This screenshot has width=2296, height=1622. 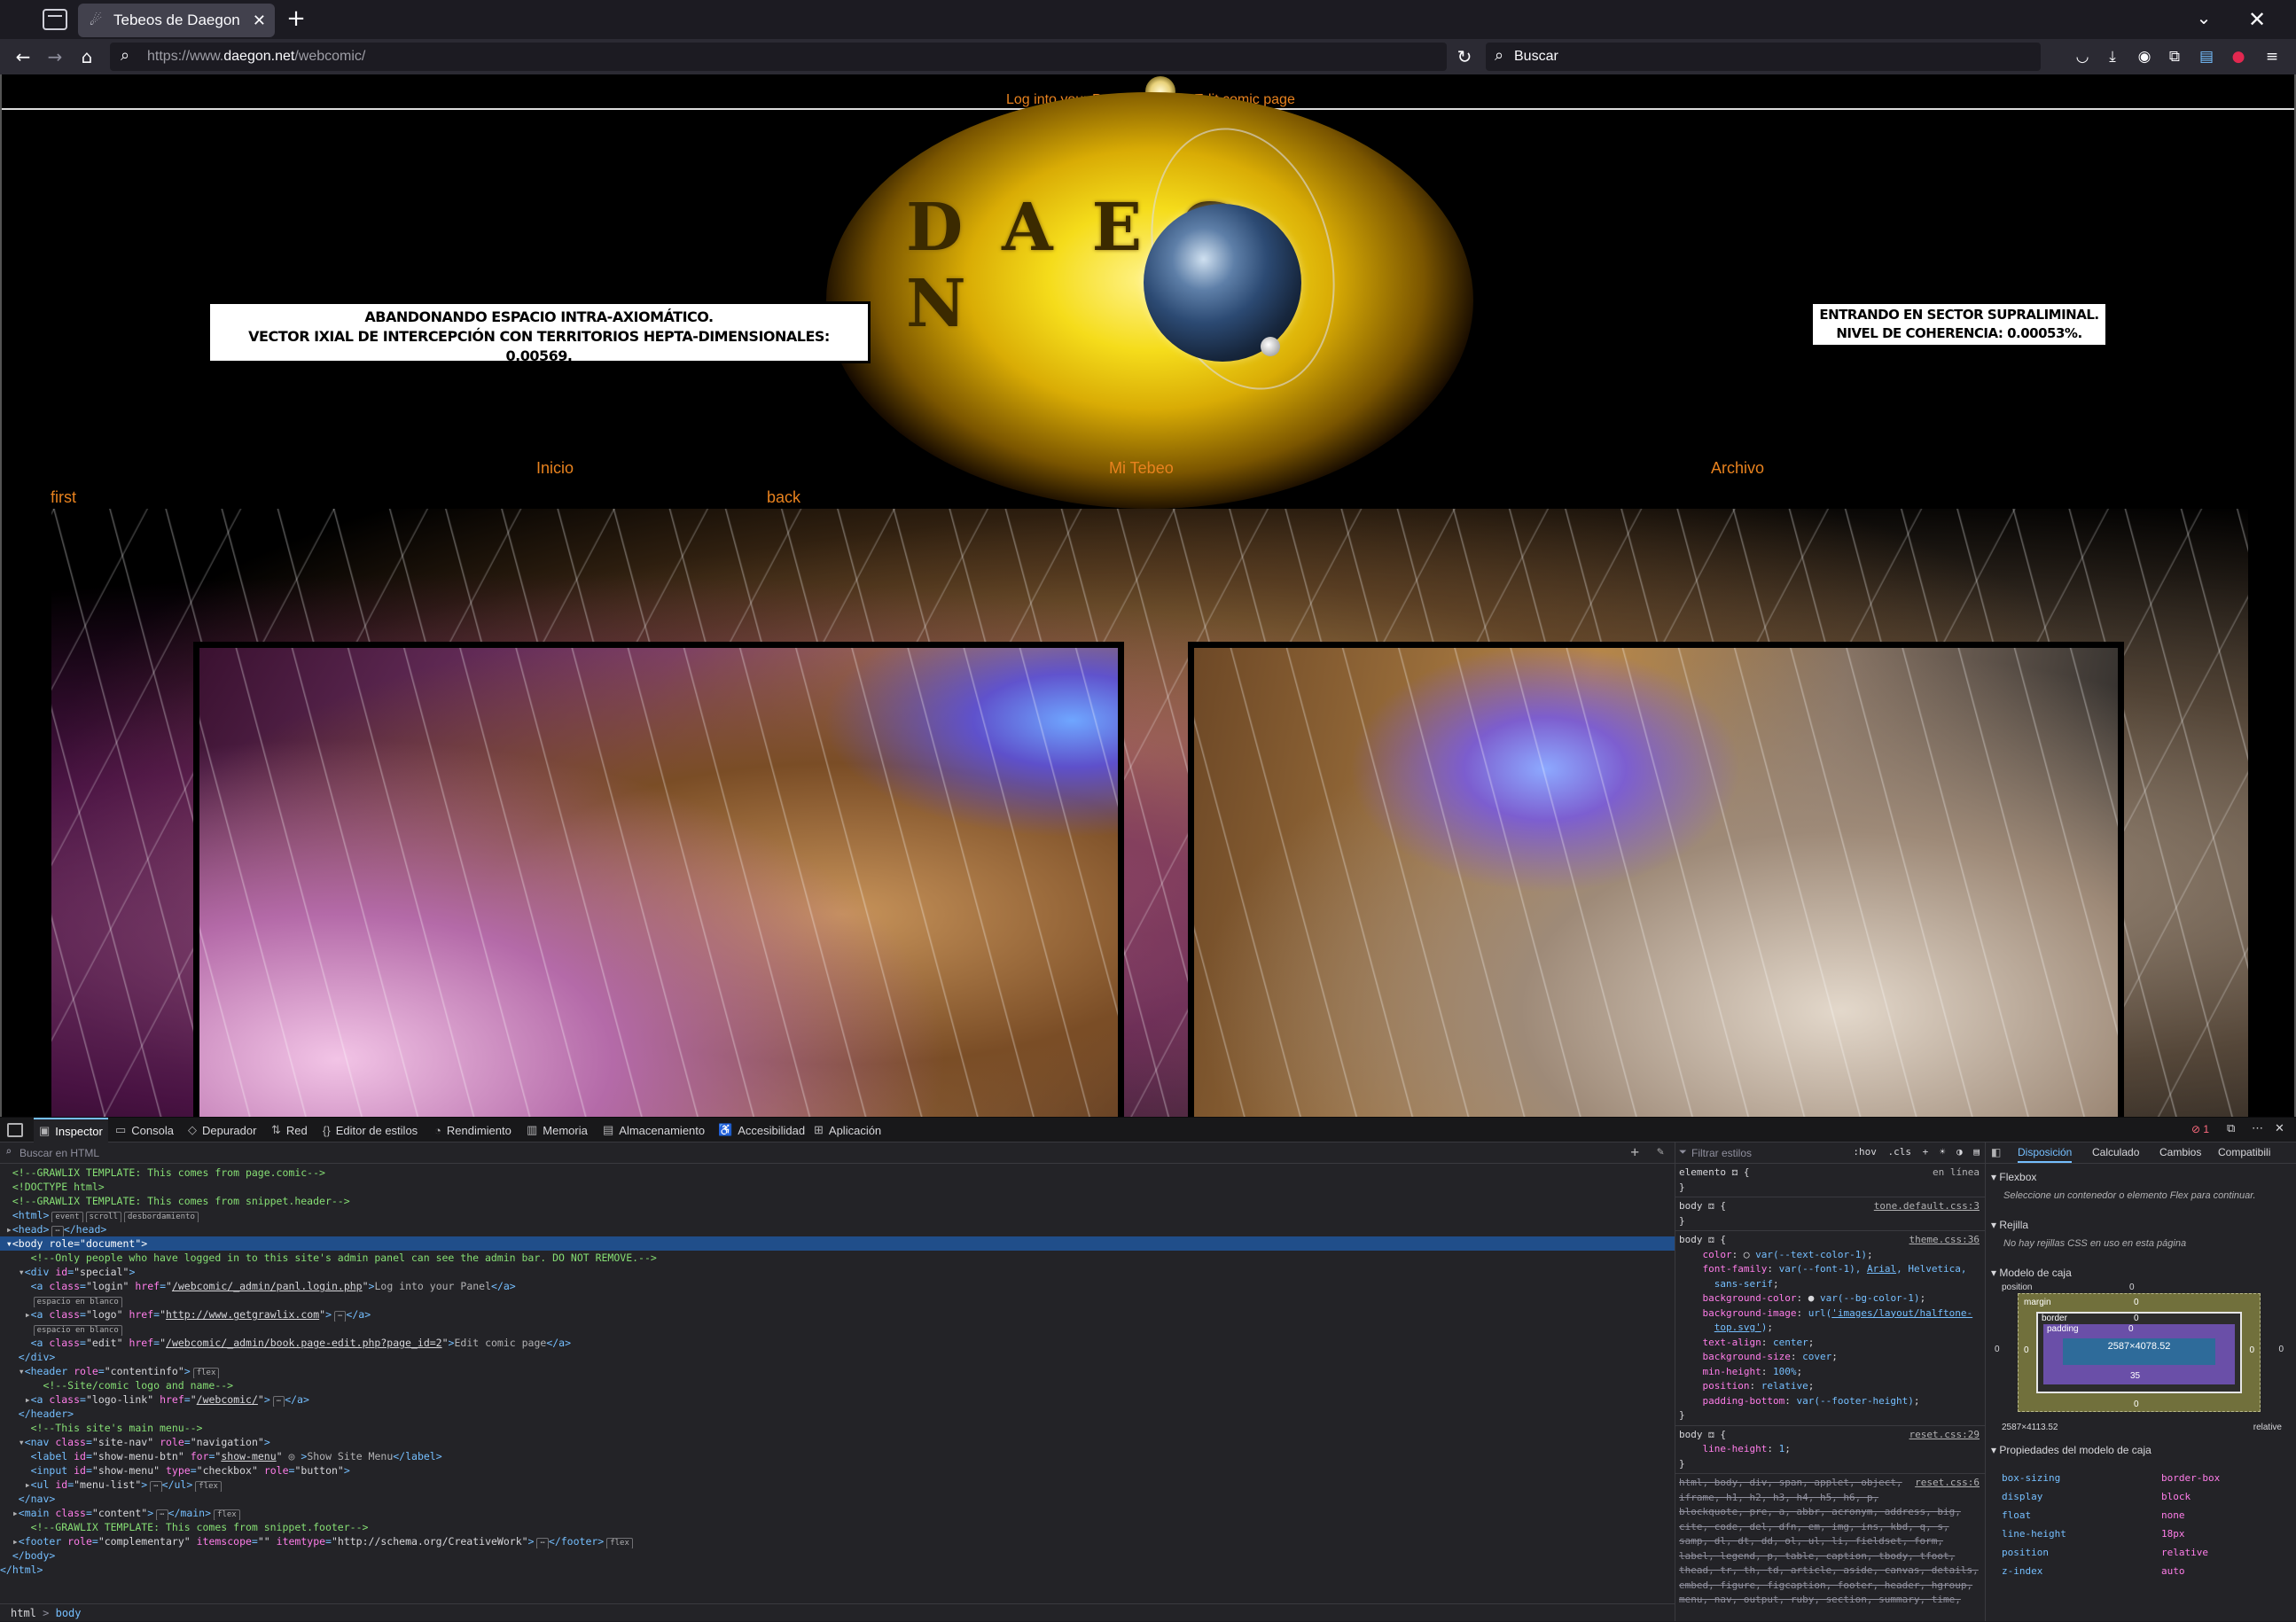 I want to click on error-count-badge: ⊘ 1, so click(x=2200, y=1129).